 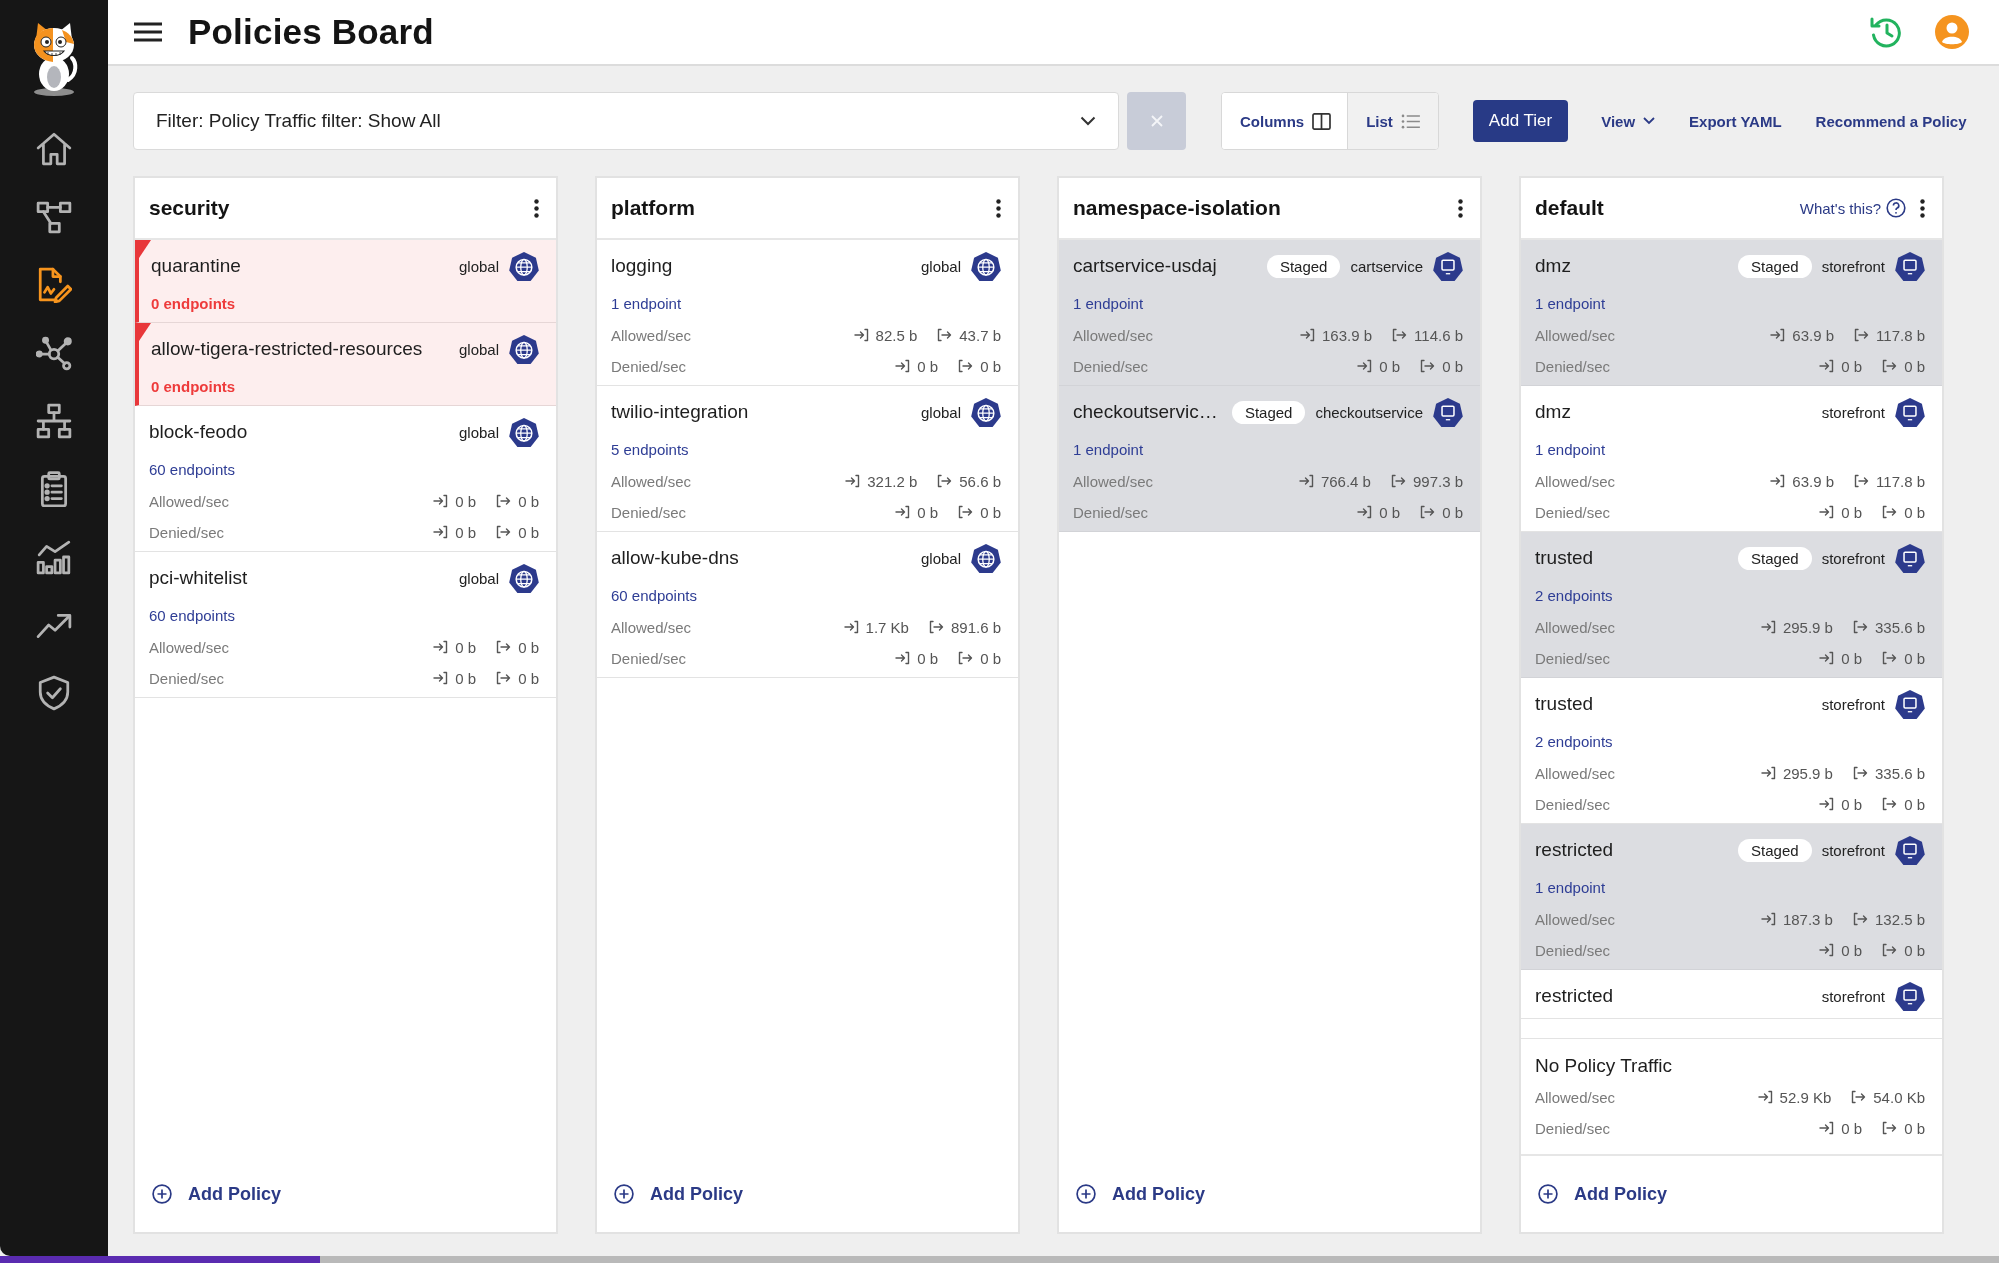 I want to click on toolbar-link: Export YAML, so click(x=1735, y=121).